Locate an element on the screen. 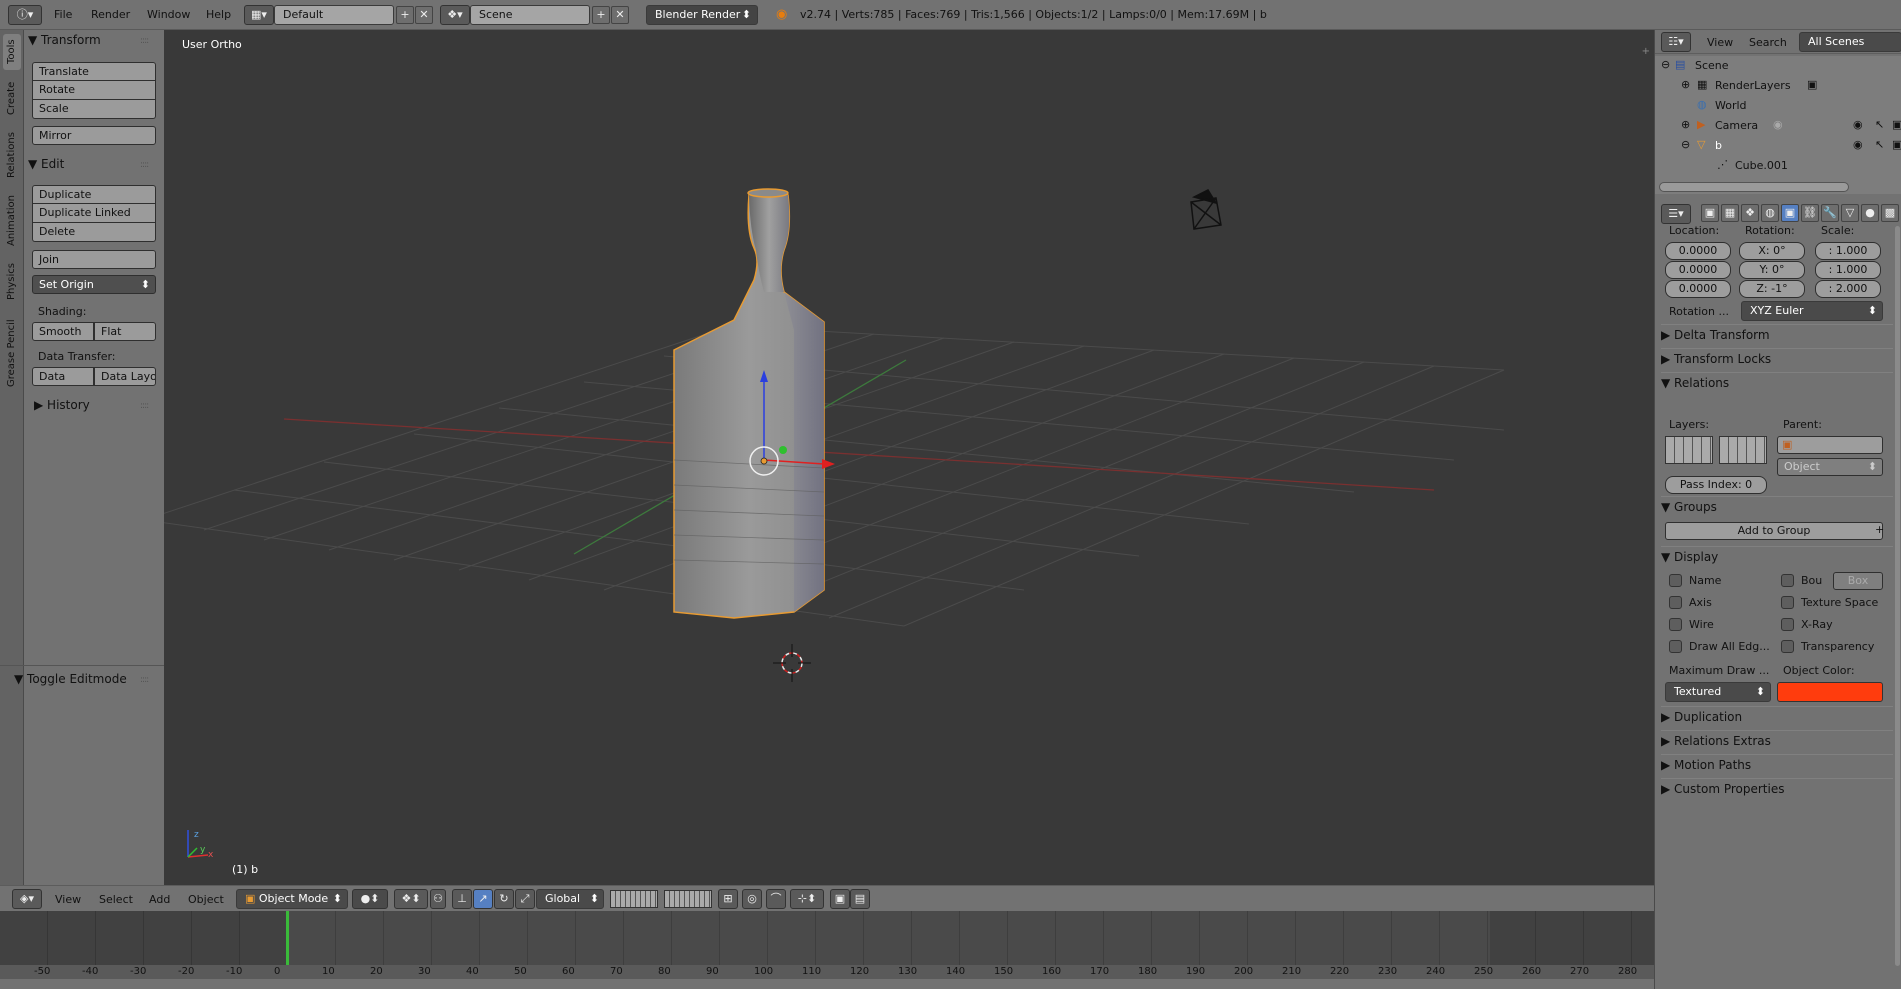 The height and width of the screenshot is (989, 1901). tab-create: Create is located at coordinates (12, 98).